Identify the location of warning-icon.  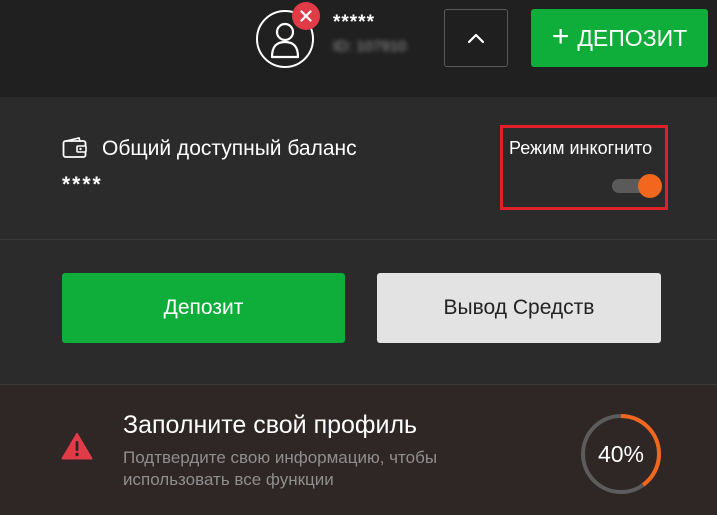
(77, 446).